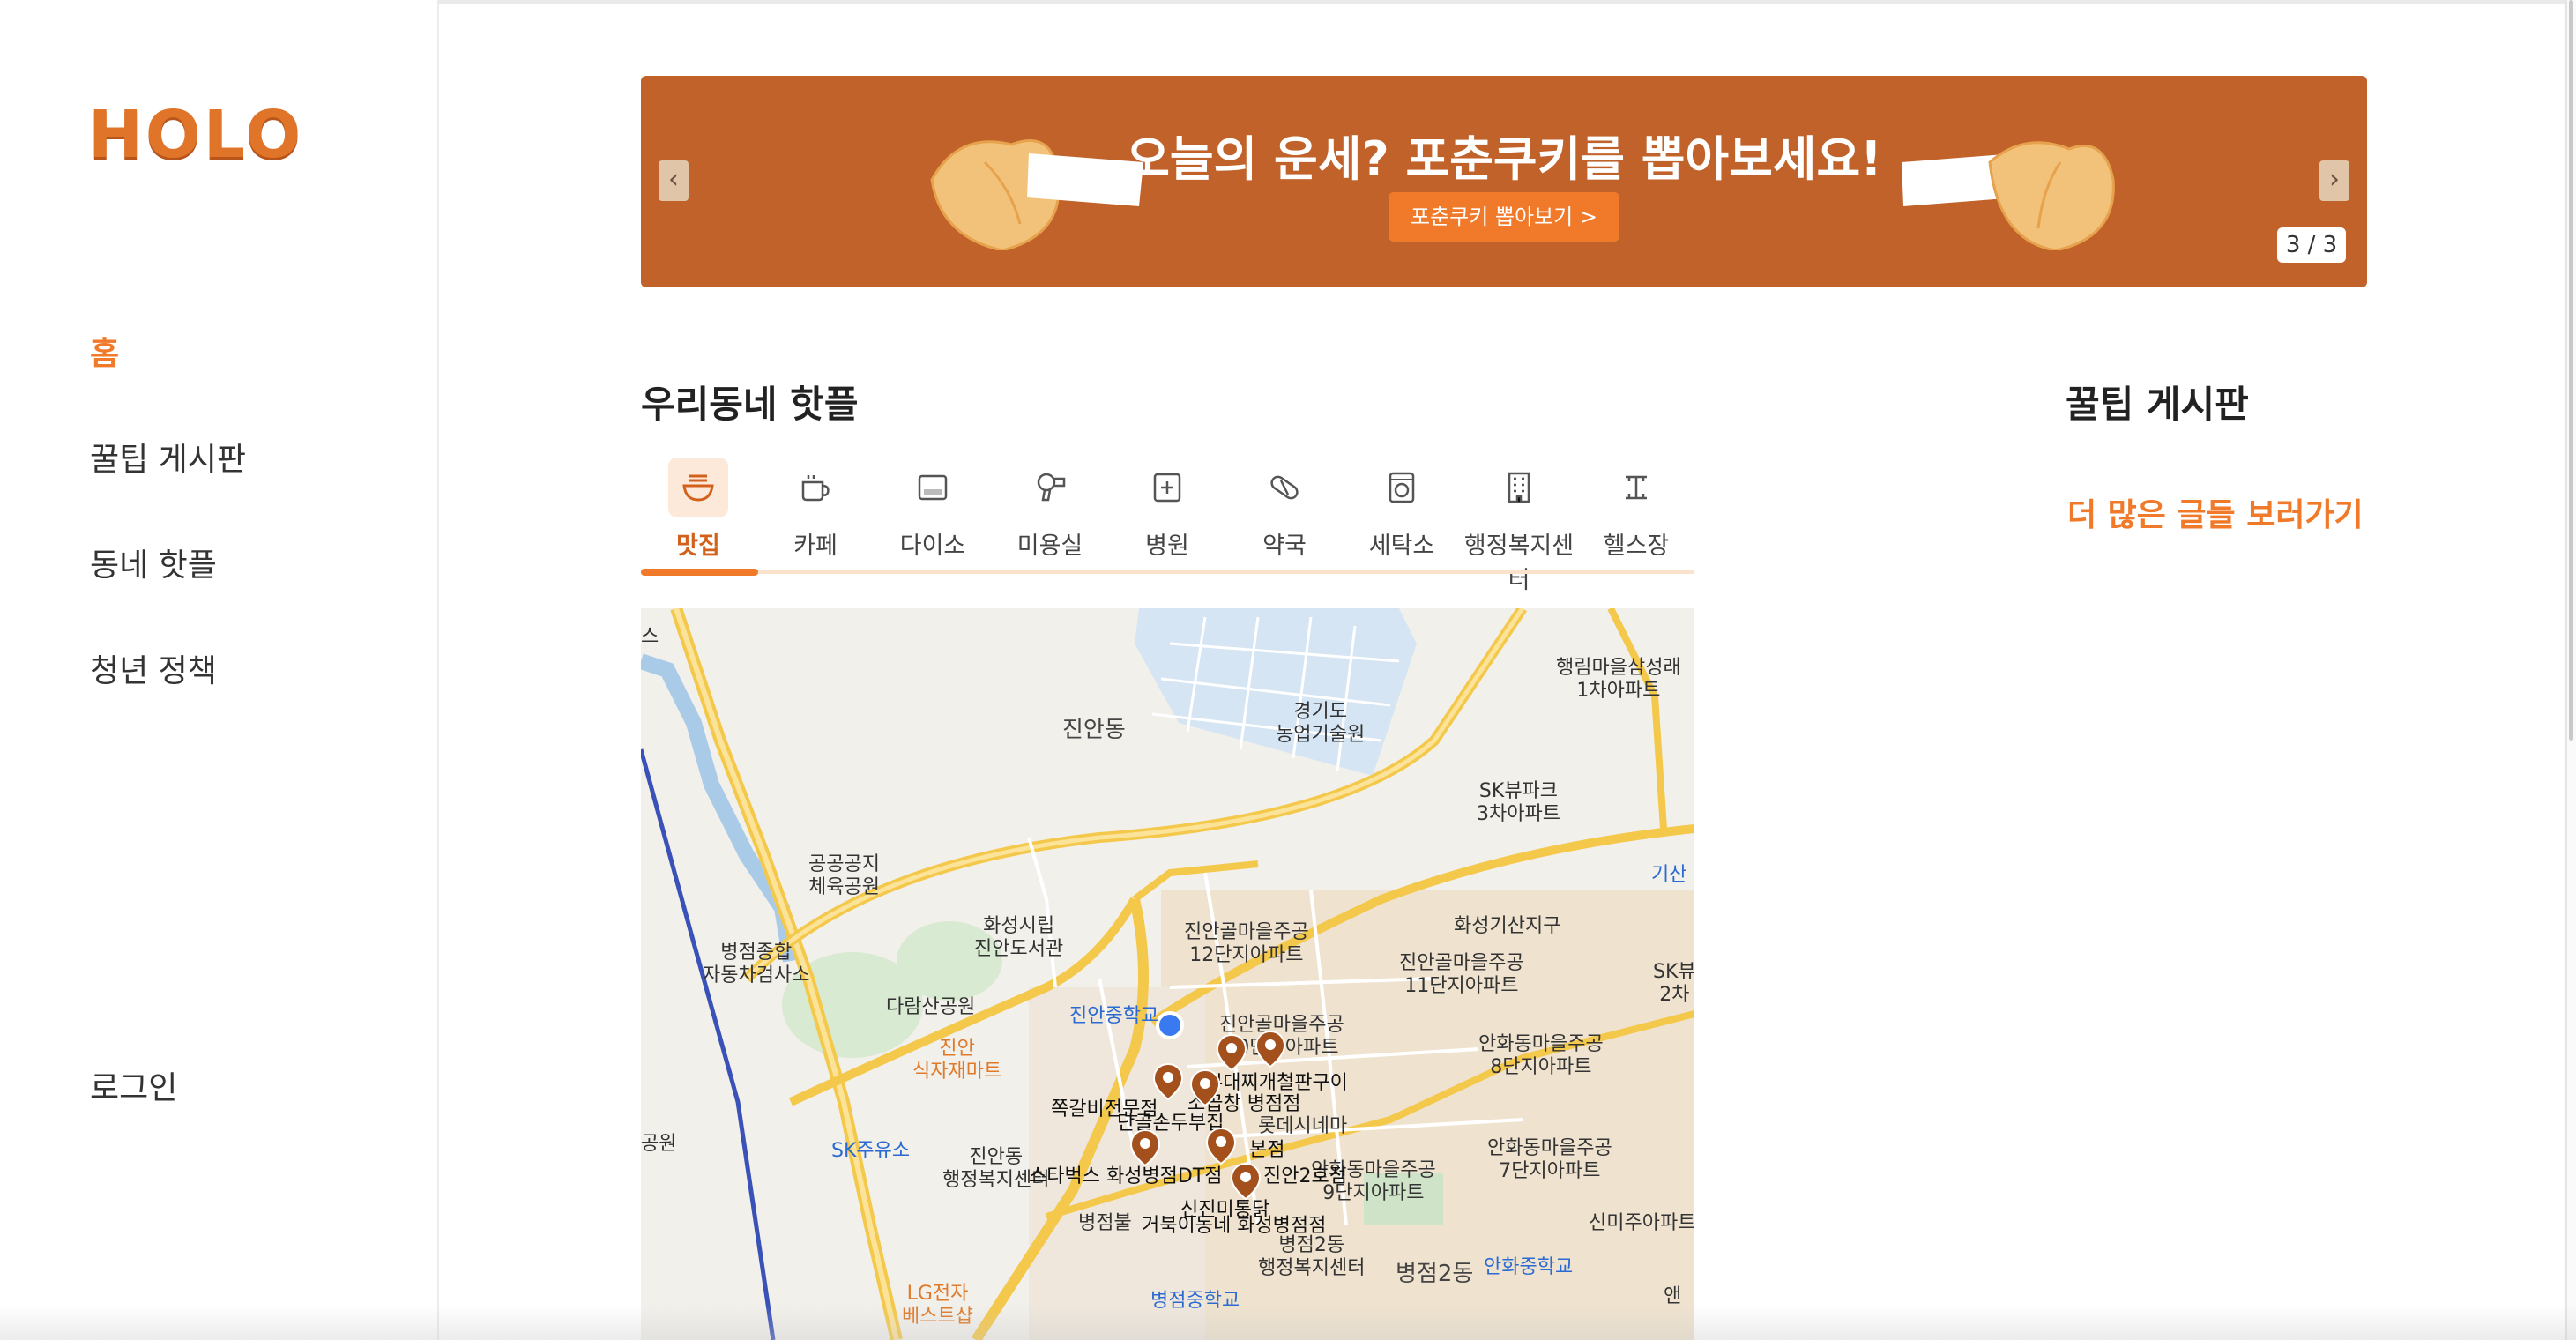  Describe the element at coordinates (1019, 937) in the screenshot. I see `map-label: 화성시립 진안도서관` at that location.